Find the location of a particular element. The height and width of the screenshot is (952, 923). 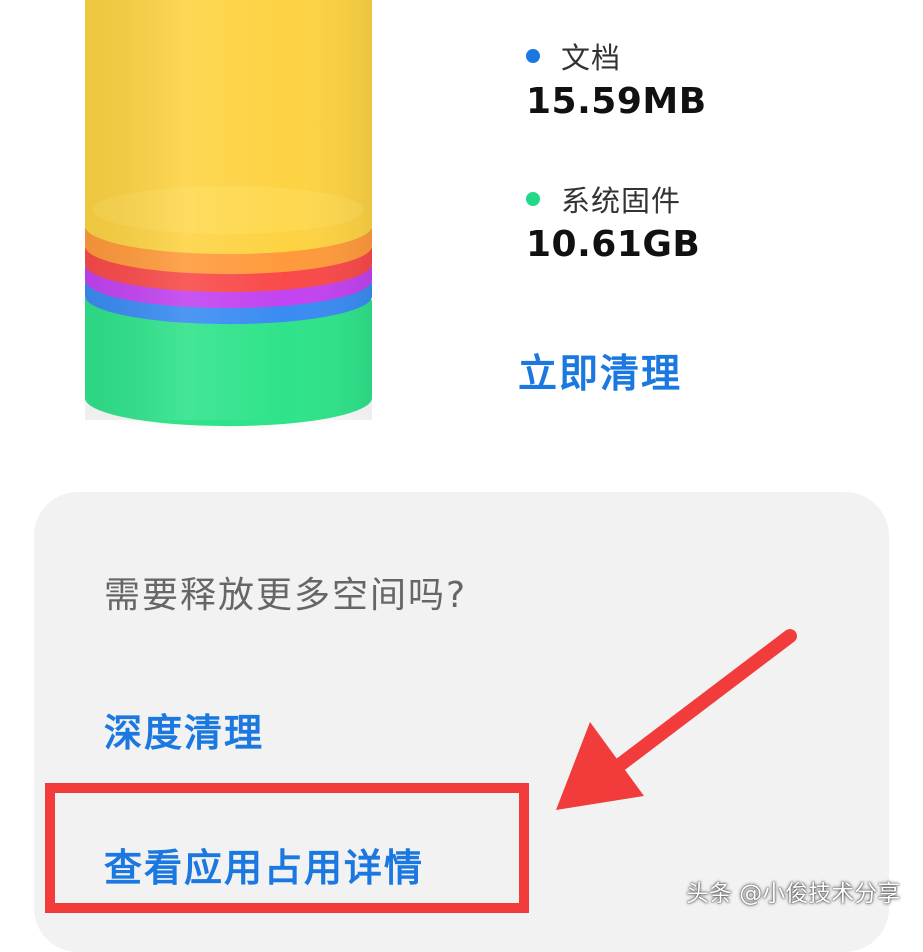

storage-cylinder-graphic is located at coordinates (228, 220).